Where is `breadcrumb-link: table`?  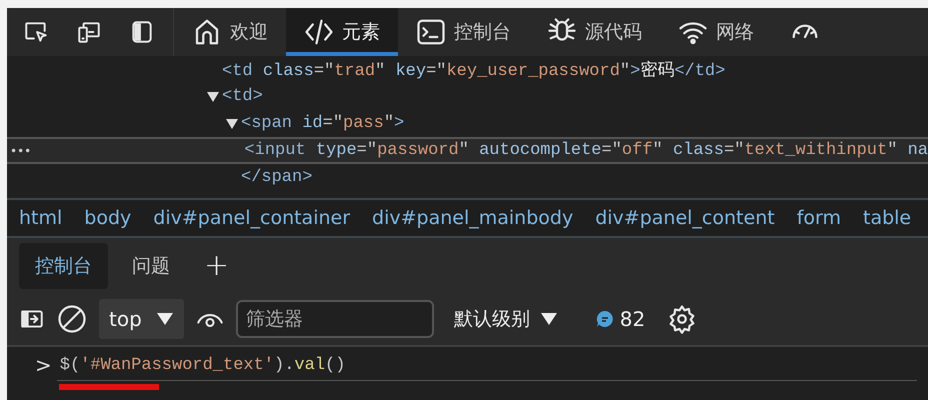
breadcrumb-link: table is located at coordinates (887, 218).